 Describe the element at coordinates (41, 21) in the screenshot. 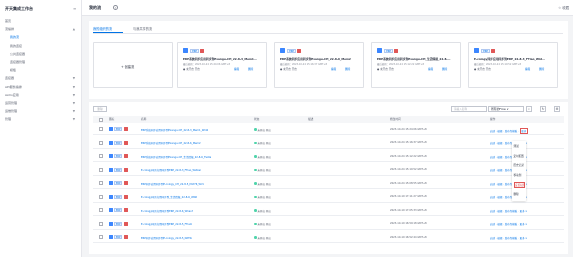

I see `sidebar-item: 首页` at that location.